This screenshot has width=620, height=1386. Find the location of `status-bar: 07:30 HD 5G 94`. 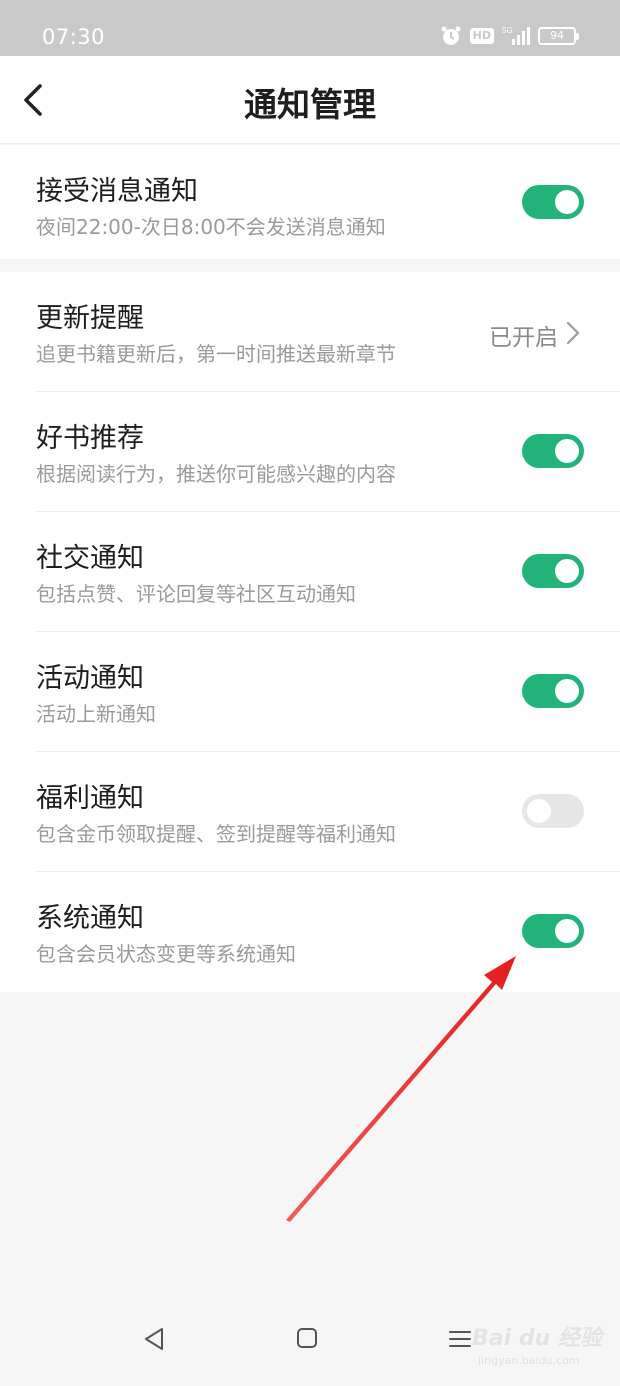

status-bar: 07:30 HD 5G 94 is located at coordinates (310, 28).